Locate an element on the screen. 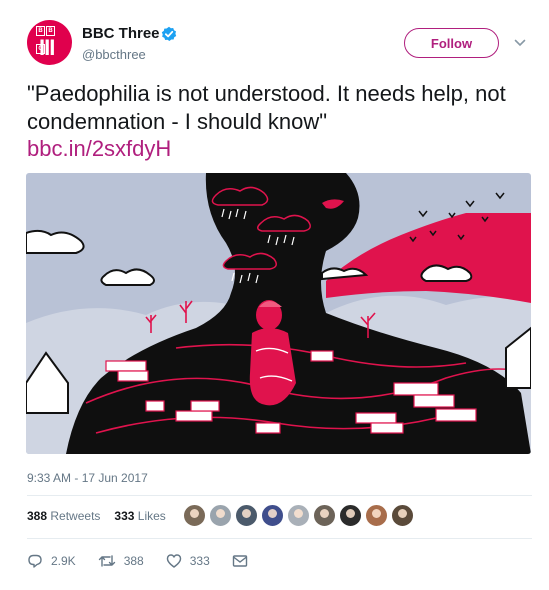 The image size is (549, 590). retweet-count: 388 is located at coordinates (133, 561).